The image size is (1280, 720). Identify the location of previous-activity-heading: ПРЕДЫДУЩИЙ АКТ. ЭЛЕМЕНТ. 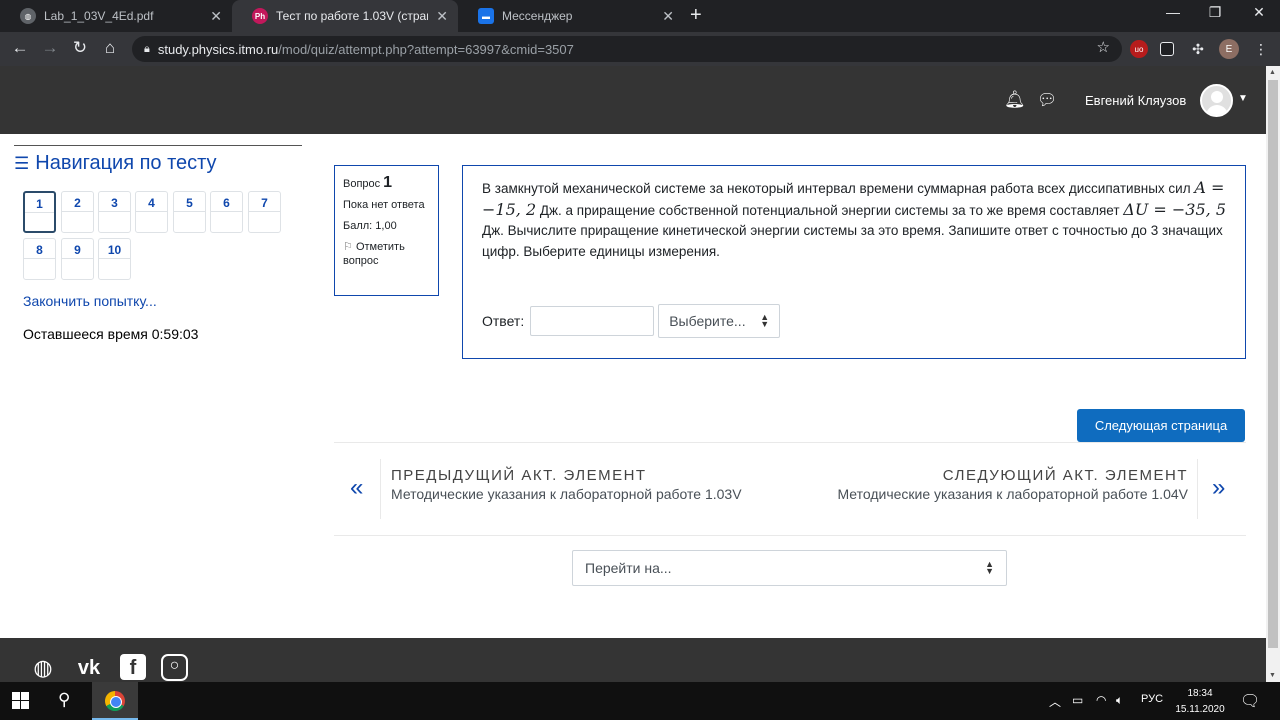
(519, 475).